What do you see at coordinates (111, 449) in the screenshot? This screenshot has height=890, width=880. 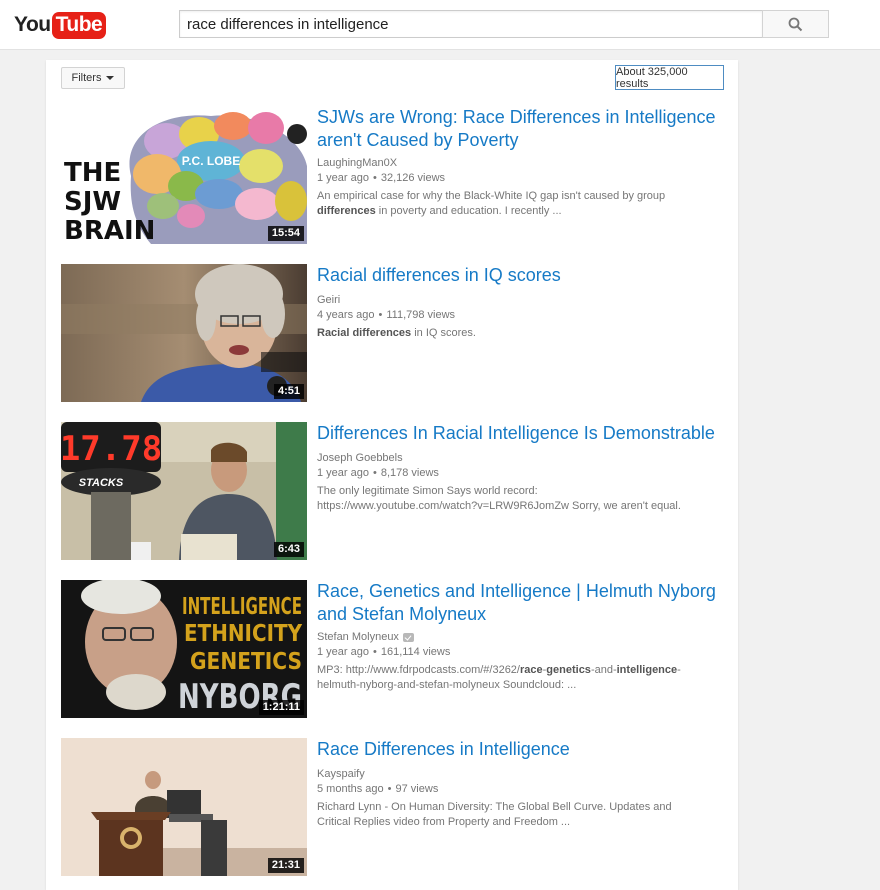 I see `timer-display: 17.78` at bounding box center [111, 449].